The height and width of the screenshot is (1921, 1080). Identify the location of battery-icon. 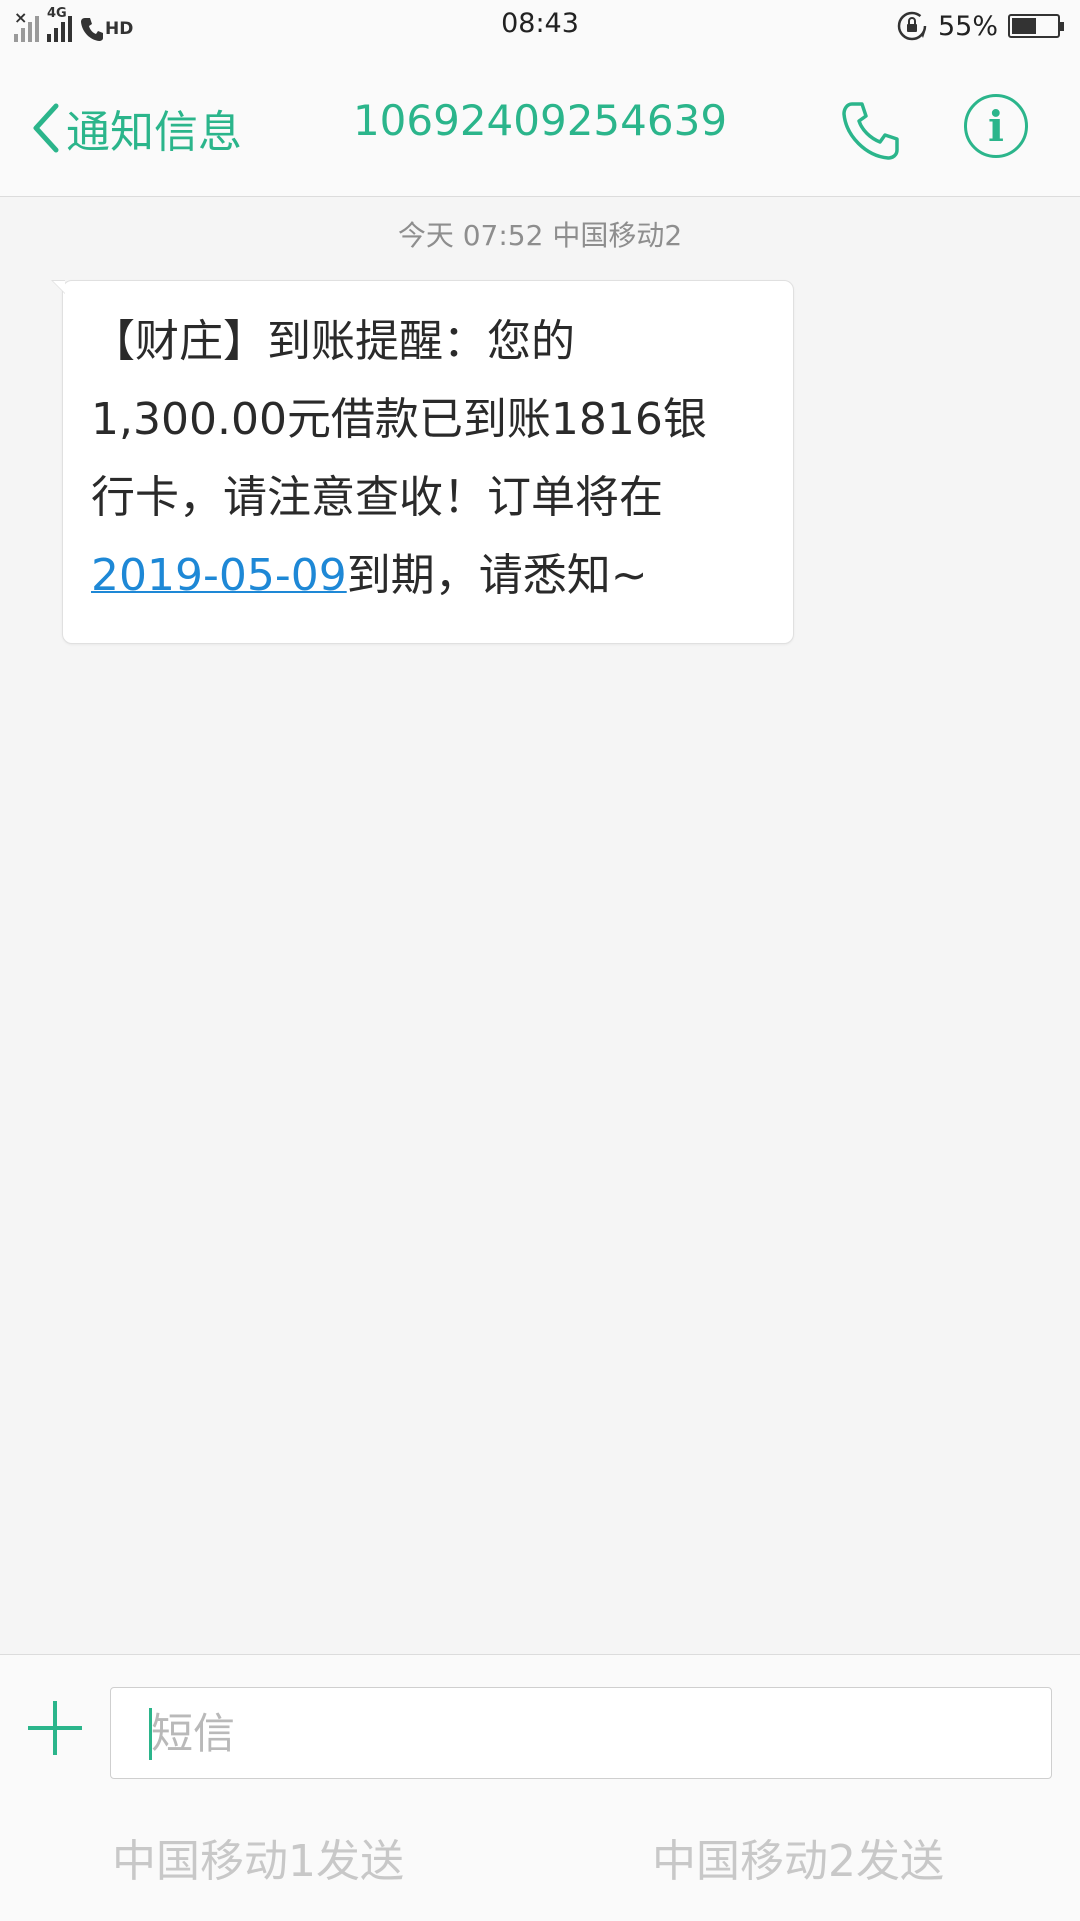
(1036, 26).